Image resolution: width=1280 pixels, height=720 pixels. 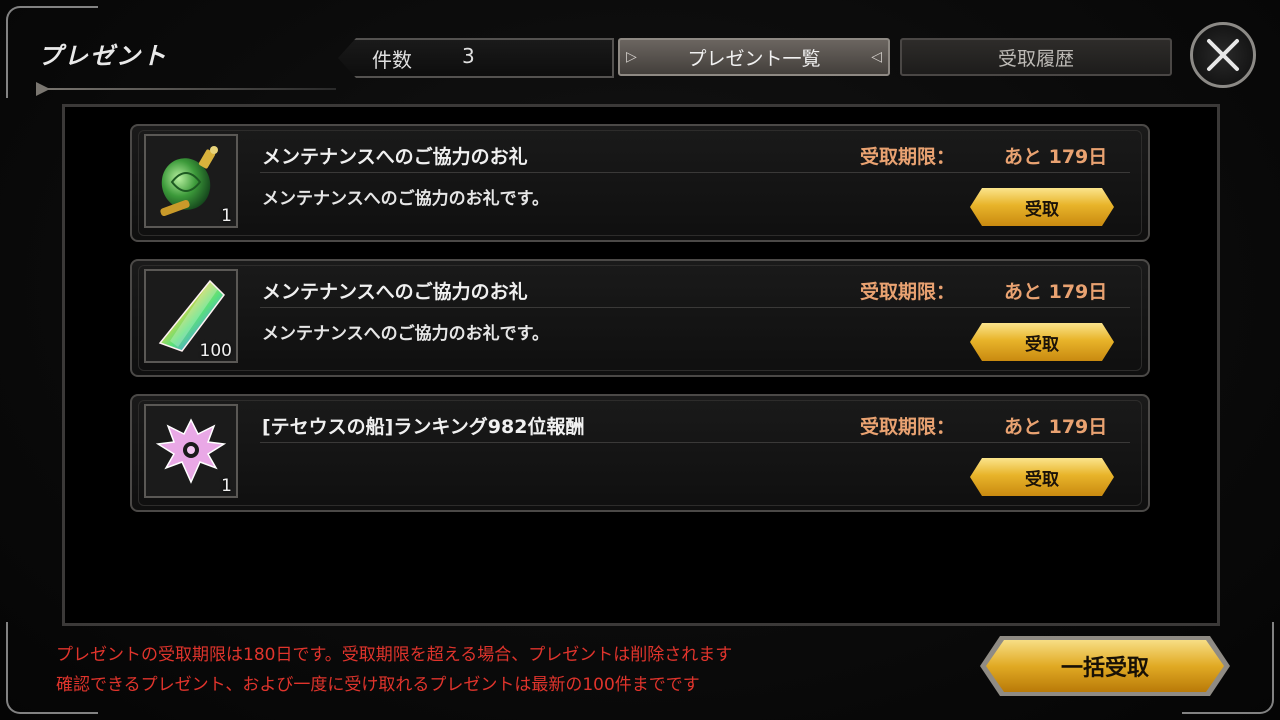 I want to click on close-button, so click(x=1223, y=55).